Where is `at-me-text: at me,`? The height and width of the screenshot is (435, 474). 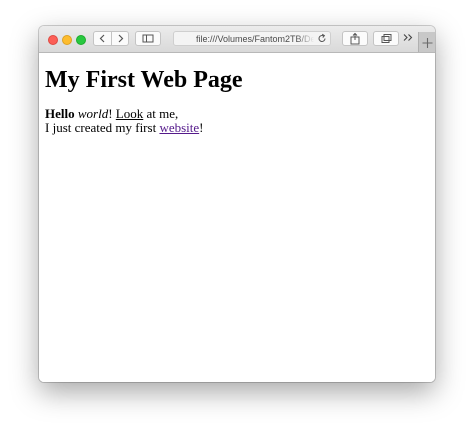
at-me-text: at me, is located at coordinates (162, 113).